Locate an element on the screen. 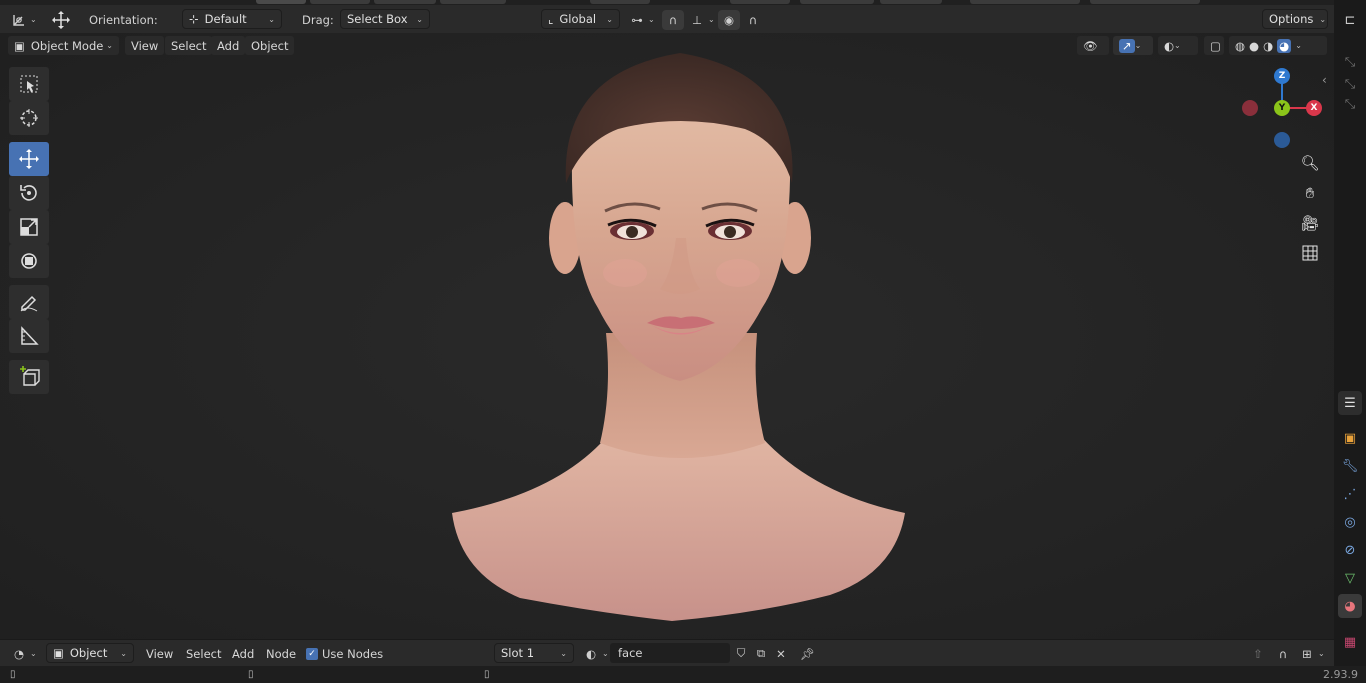 The image size is (1366, 683). tool-scale is located at coordinates (29, 227).